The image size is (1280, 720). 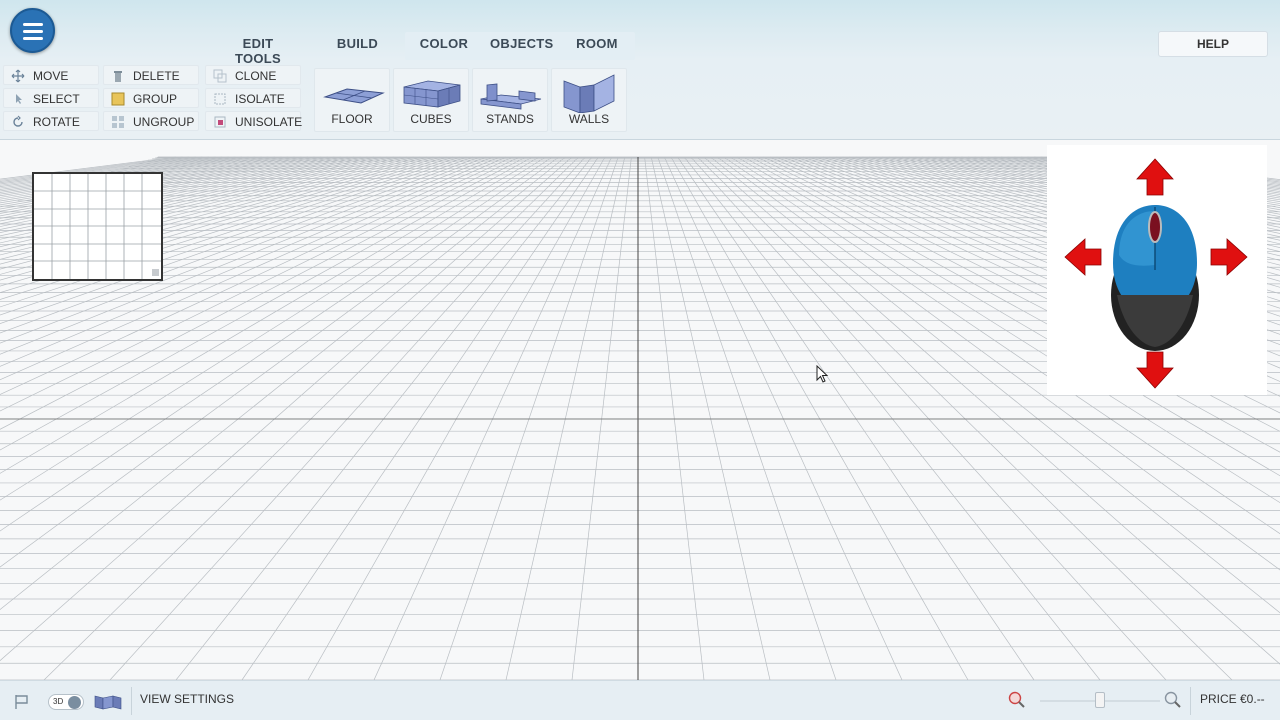 What do you see at coordinates (220, 76) in the screenshot?
I see `clone-icon` at bounding box center [220, 76].